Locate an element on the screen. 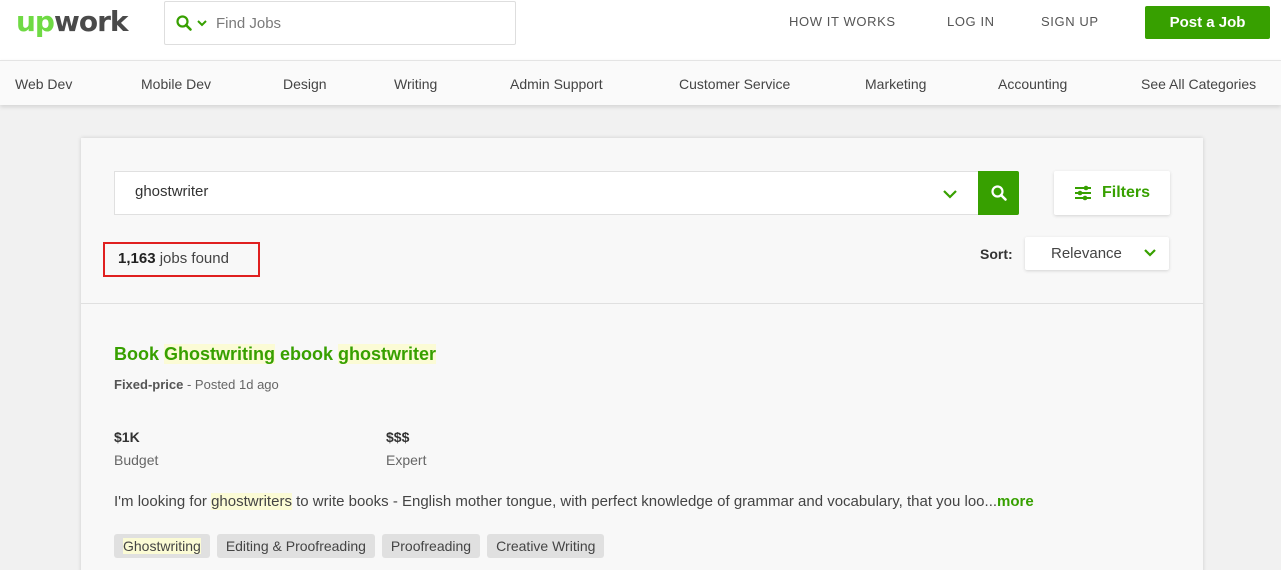 The height and width of the screenshot is (570, 1281). skill-tag: Creative Writing is located at coordinates (546, 546).